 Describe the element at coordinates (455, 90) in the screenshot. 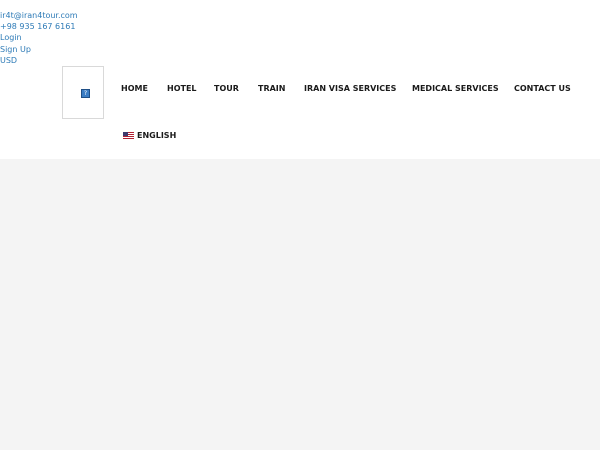

I see `nav-medical-services: MEDICAL SERVICES` at that location.